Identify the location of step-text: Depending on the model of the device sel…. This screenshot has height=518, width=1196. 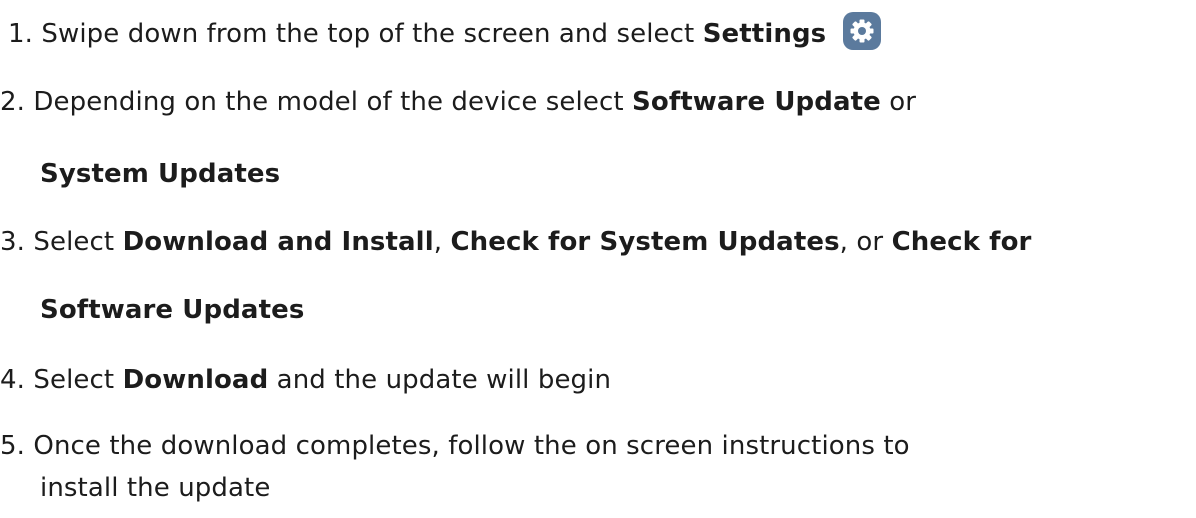
(328, 102).